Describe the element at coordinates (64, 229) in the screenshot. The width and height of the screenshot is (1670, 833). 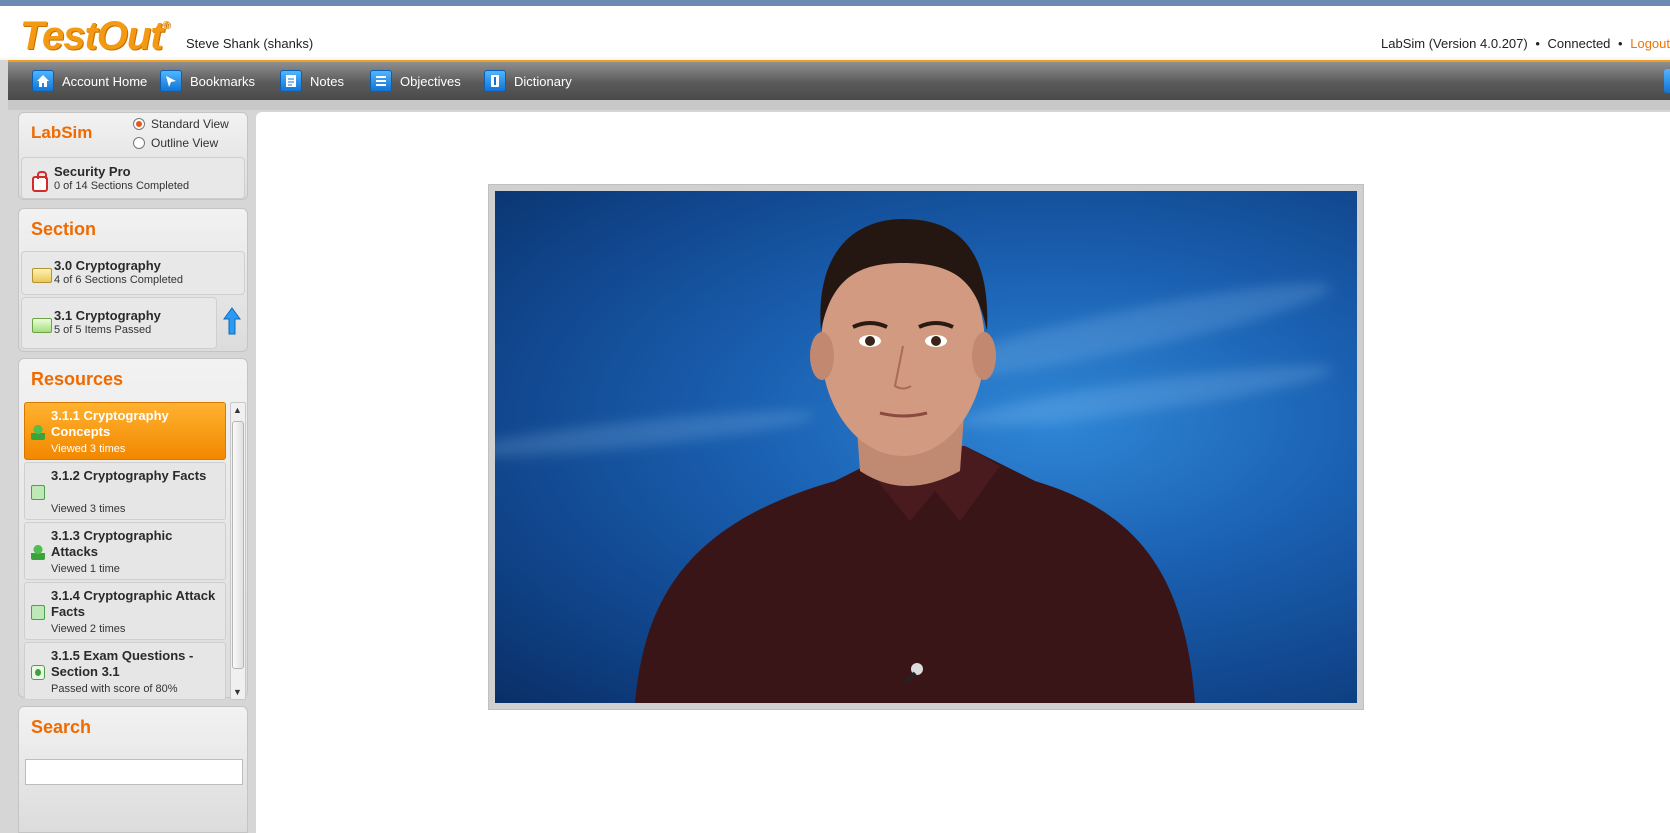
I see `section-title: Section` at that location.